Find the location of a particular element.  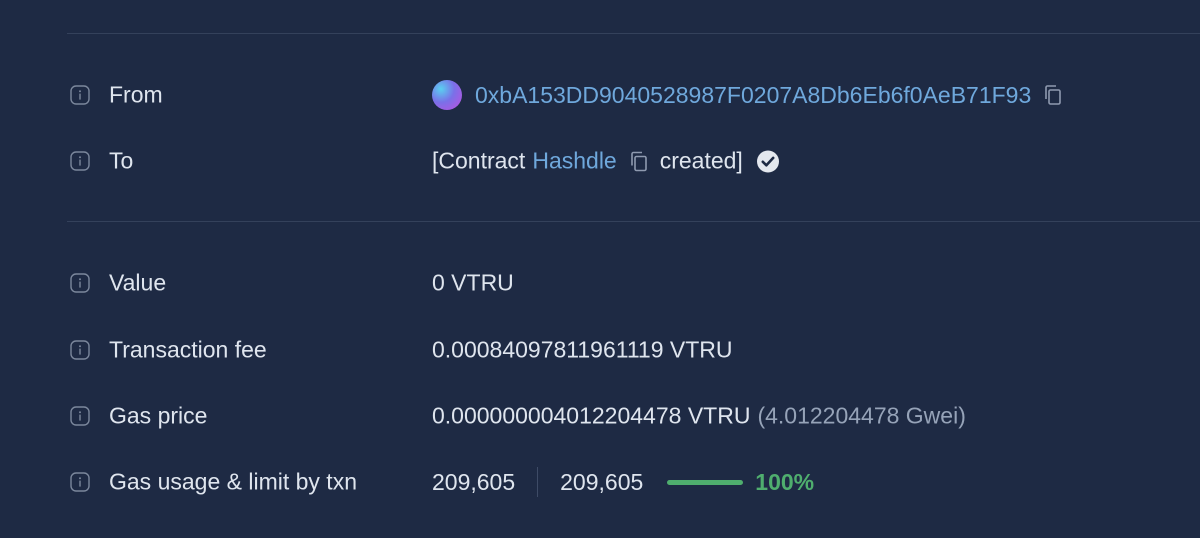

row-value: Value 0 VTRU is located at coordinates (600, 283).